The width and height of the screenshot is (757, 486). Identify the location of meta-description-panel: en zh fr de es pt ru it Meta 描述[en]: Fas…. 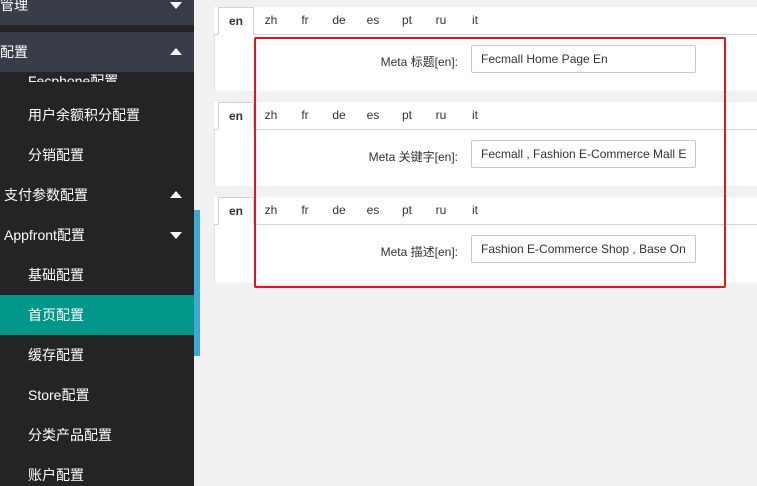
(485, 240).